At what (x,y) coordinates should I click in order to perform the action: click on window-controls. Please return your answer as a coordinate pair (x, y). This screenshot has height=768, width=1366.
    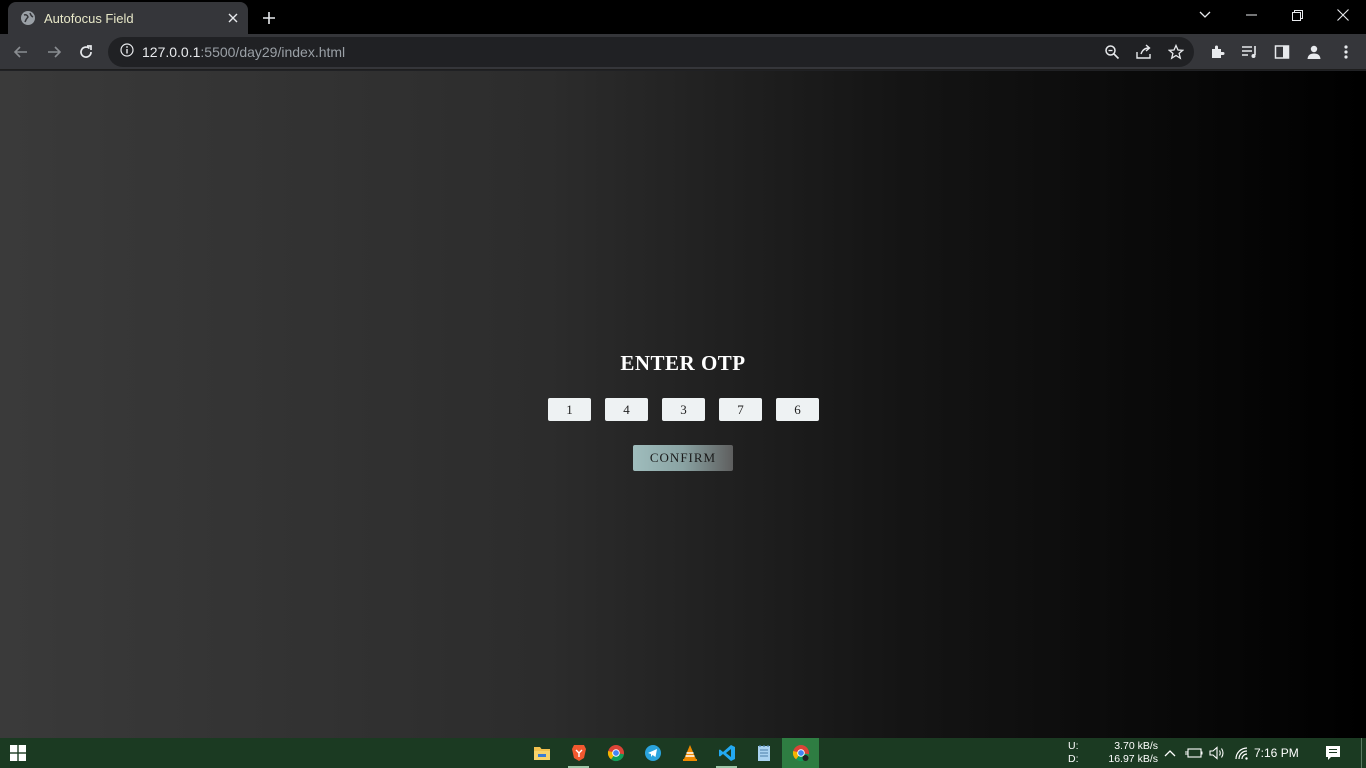
    Looking at the image, I should click on (1274, 16).